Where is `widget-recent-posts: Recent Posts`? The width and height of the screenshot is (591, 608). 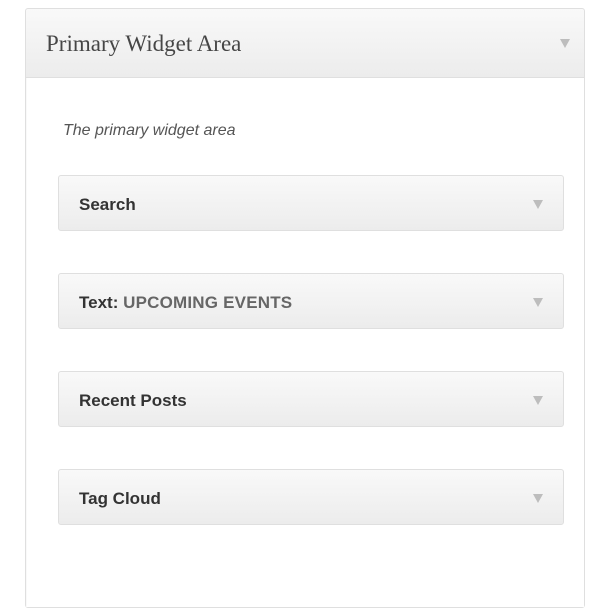
widget-recent-posts: Recent Posts is located at coordinates (311, 399).